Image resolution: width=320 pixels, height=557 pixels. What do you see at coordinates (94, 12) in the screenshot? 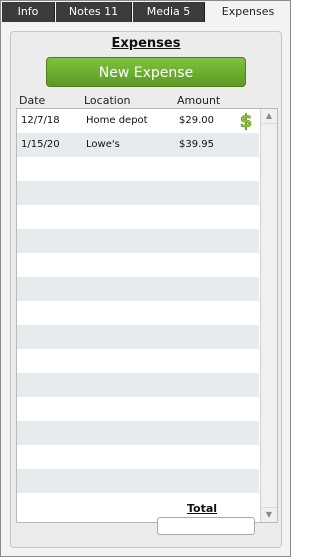
I see `tab-notes: Notes 11` at bounding box center [94, 12].